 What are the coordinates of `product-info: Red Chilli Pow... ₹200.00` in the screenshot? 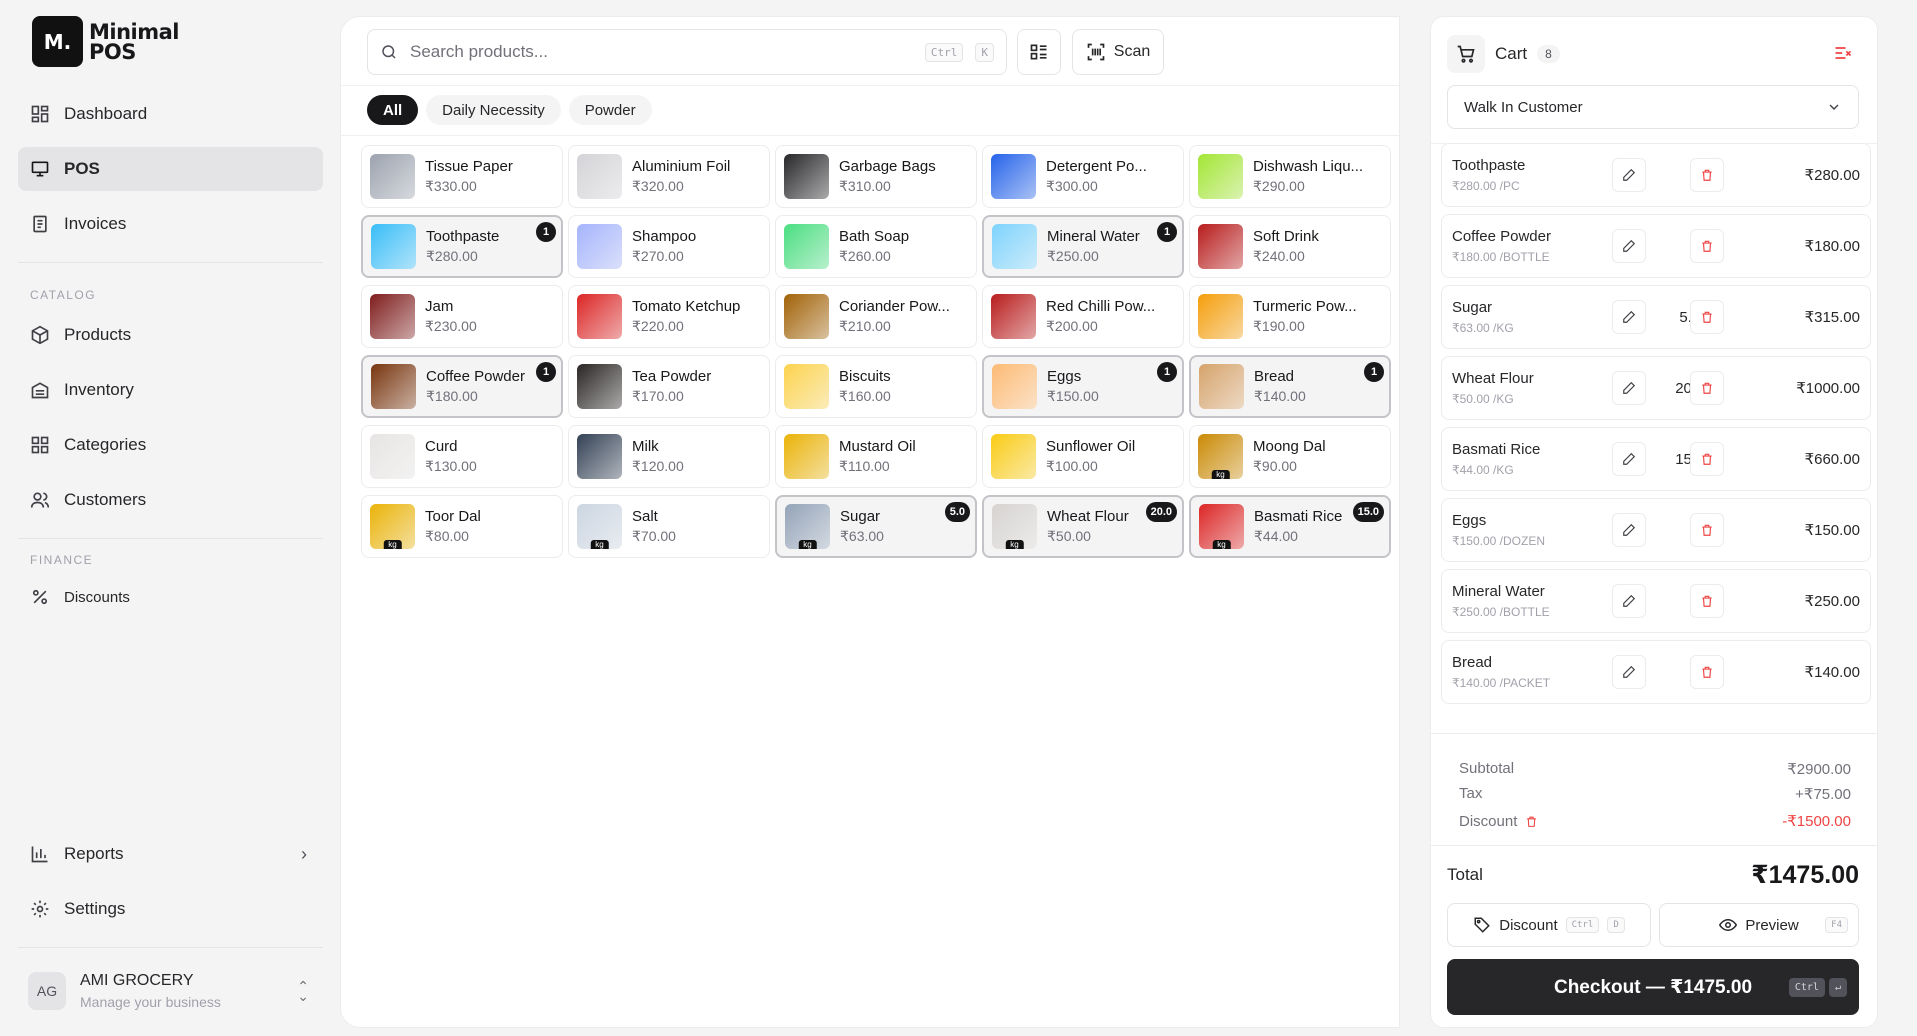 It's located at (1108, 316).